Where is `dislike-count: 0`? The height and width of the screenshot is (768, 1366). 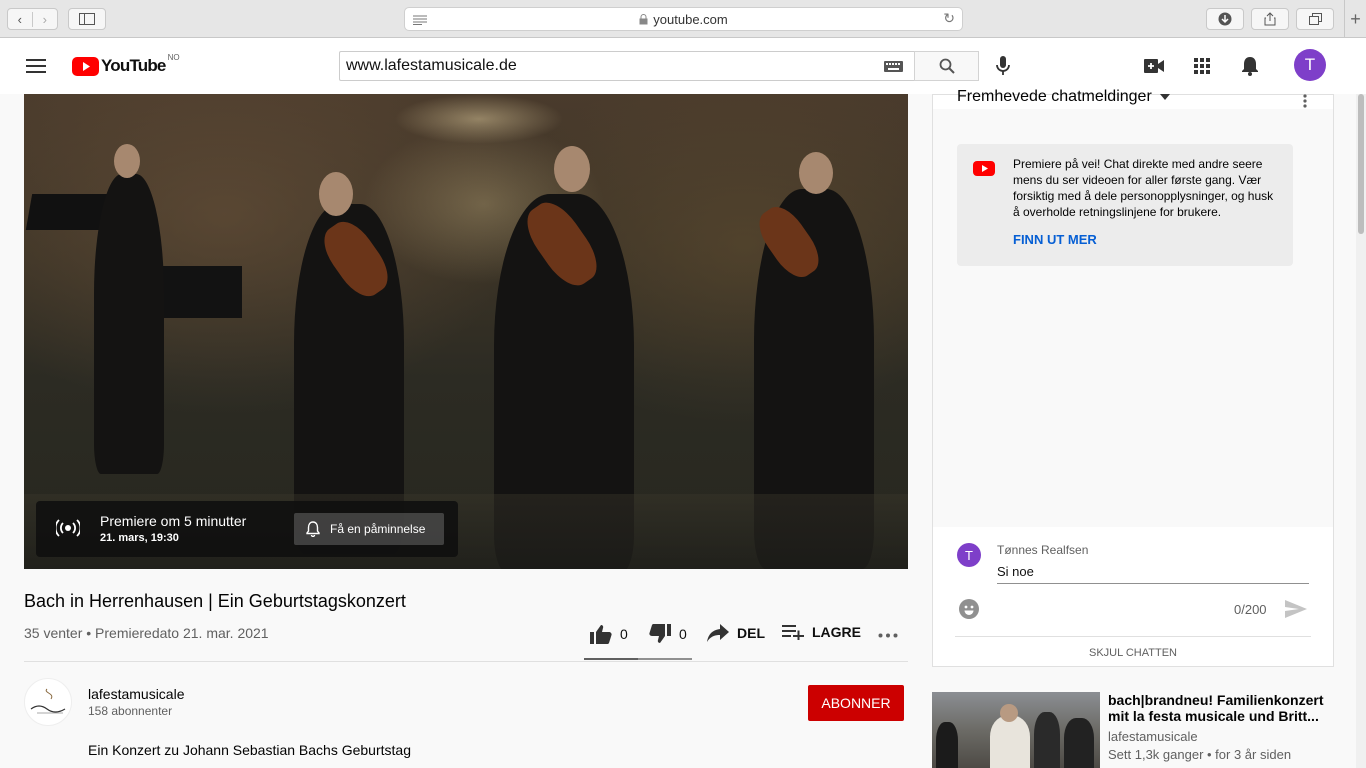 dislike-count: 0 is located at coordinates (683, 634).